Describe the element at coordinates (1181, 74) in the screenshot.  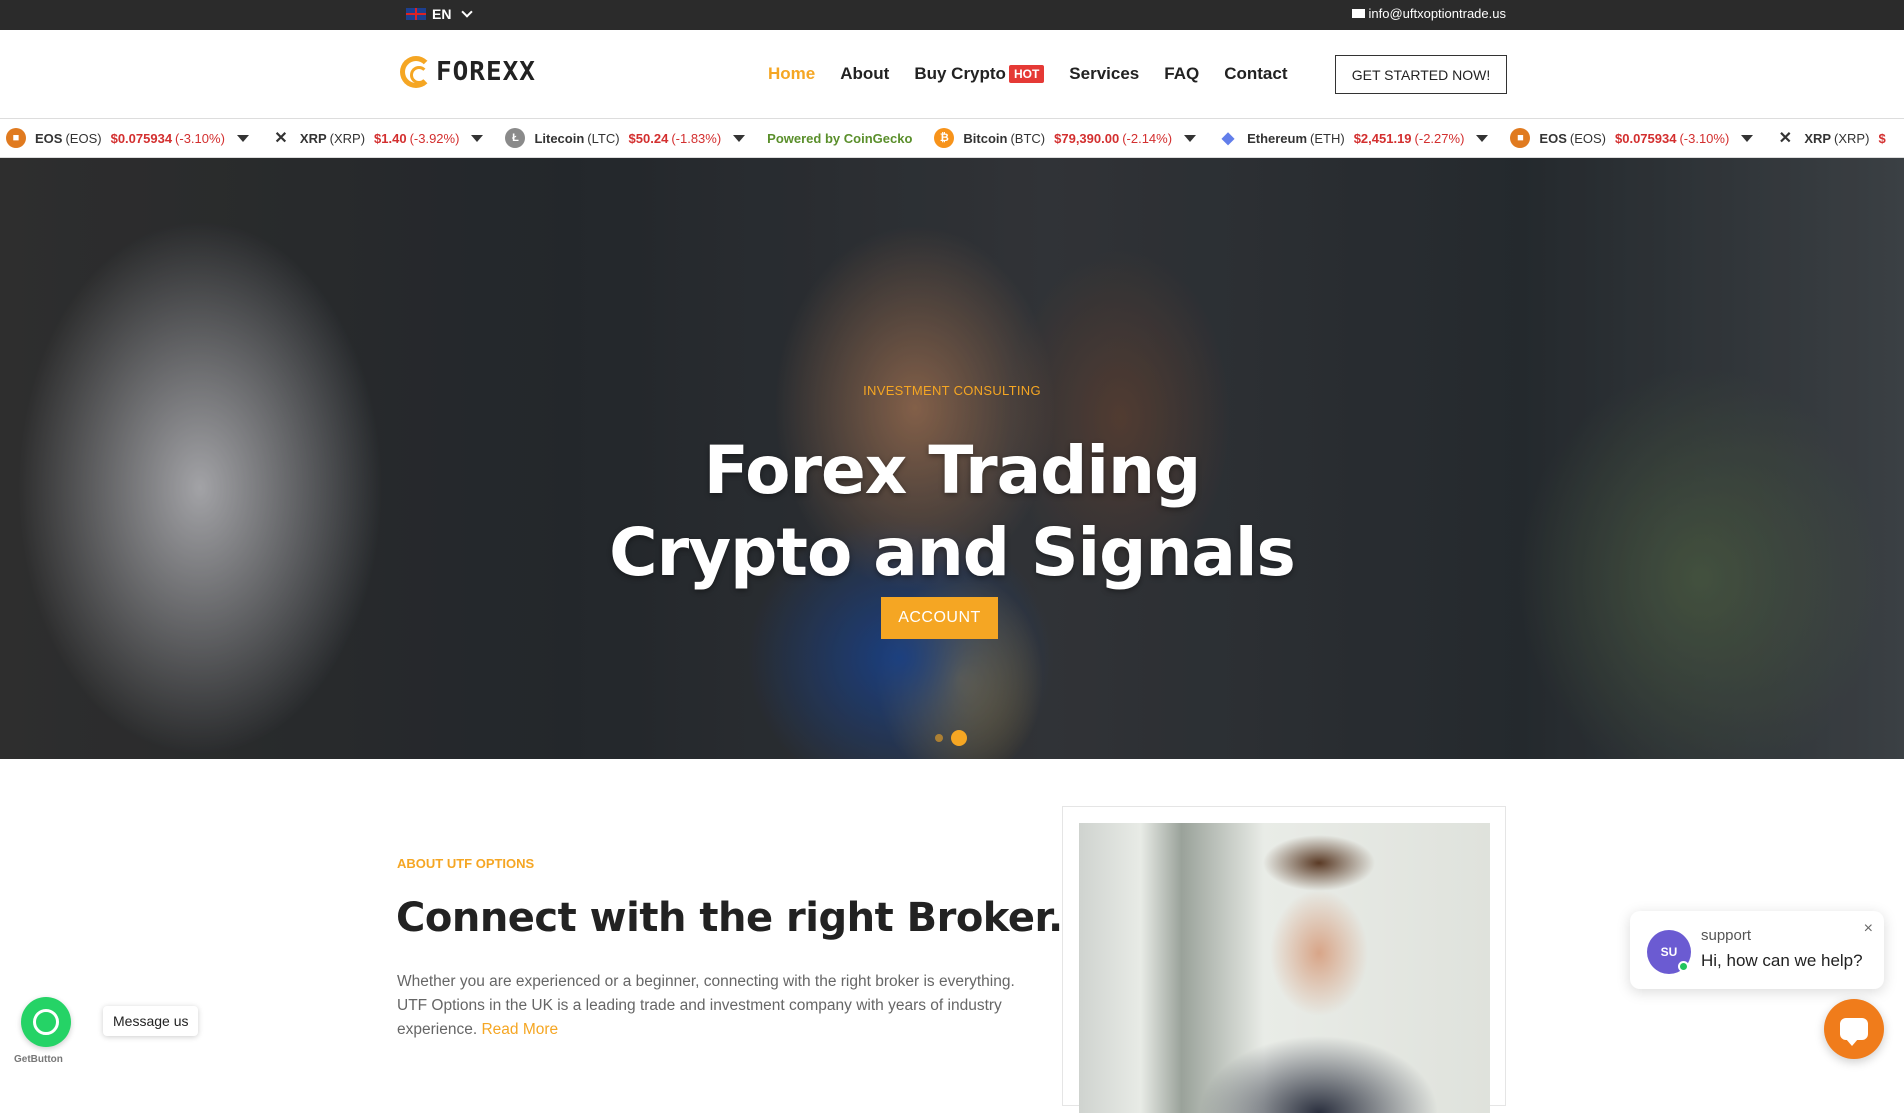
I see `nav-faq: FAQ` at that location.